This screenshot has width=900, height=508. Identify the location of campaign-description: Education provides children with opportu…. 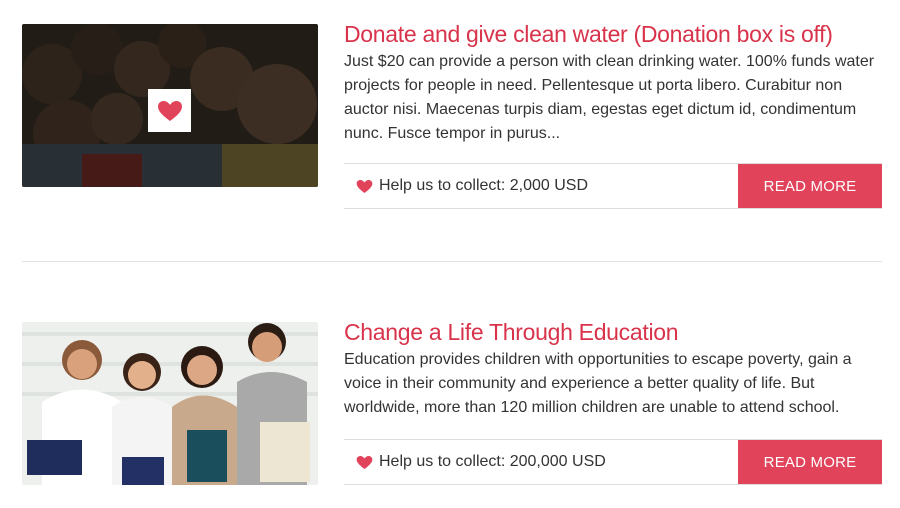
(598, 383).